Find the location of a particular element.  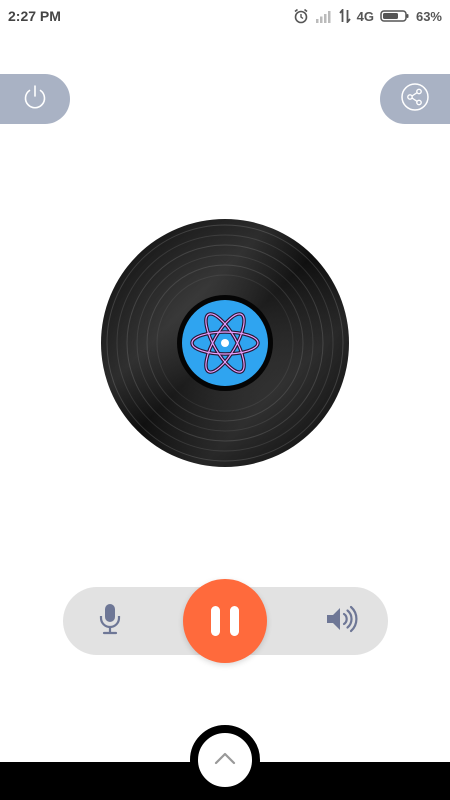

network-type: 4G is located at coordinates (365, 16).